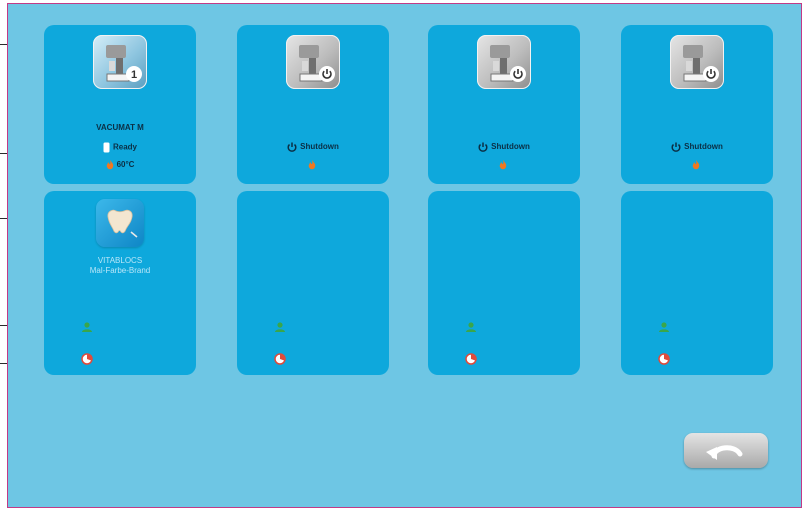  What do you see at coordinates (697, 104) in the screenshot?
I see `device-card-4: Shutdown` at bounding box center [697, 104].